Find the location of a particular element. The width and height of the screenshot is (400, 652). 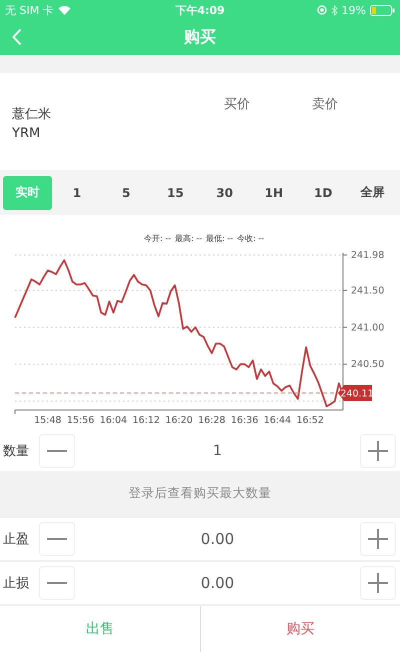

x-axis-label: 16:44 is located at coordinates (278, 420).